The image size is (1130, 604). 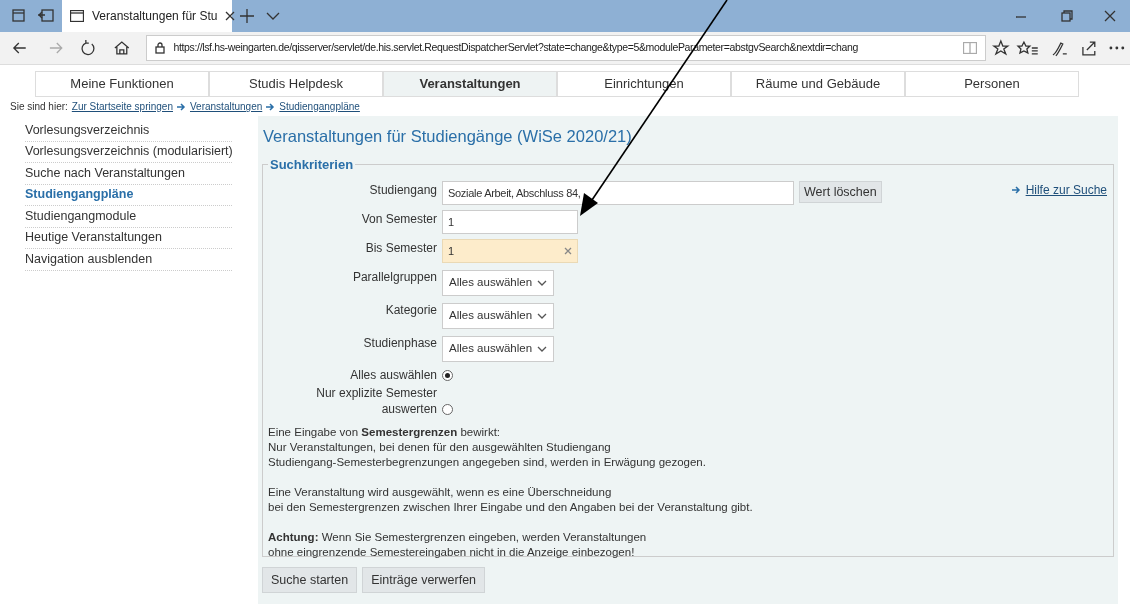 I want to click on breadcrumb-link: Studiengangpläne, so click(x=319, y=106).